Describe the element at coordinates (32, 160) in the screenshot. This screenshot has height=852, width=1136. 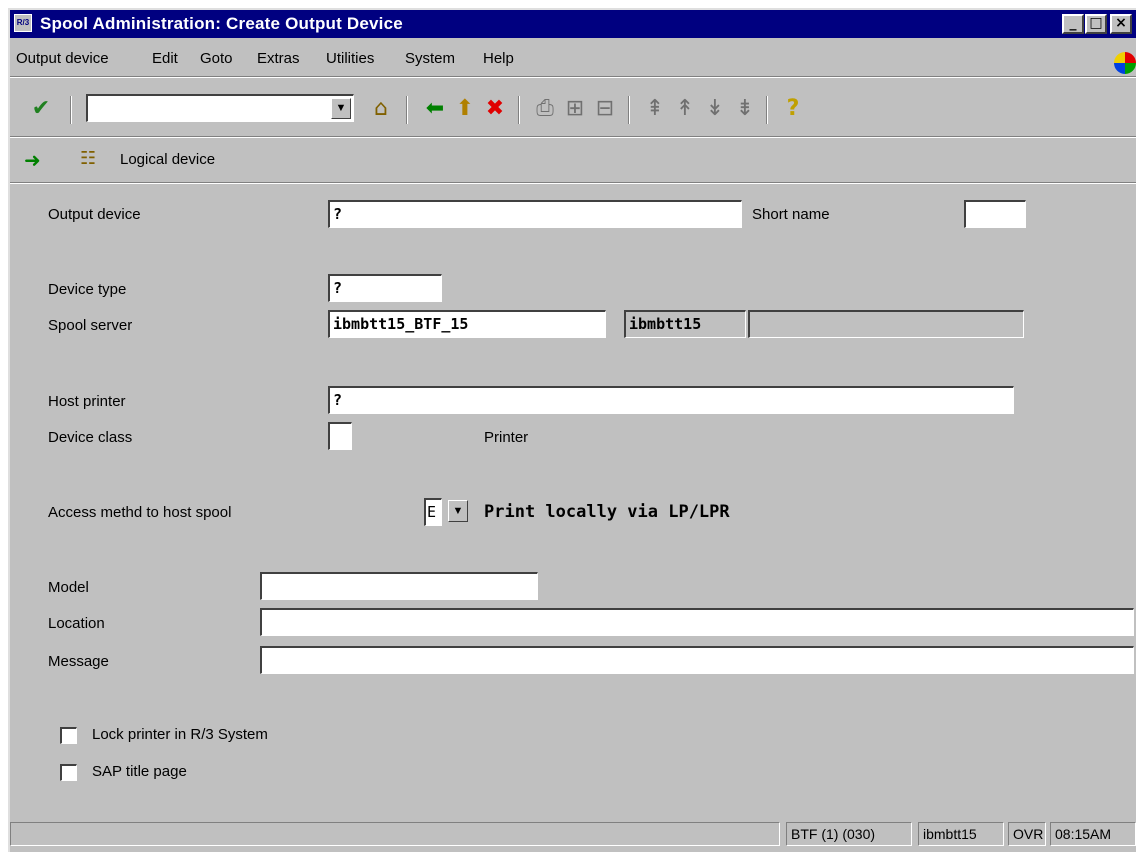
I see `next-screen-icon: ➜` at that location.